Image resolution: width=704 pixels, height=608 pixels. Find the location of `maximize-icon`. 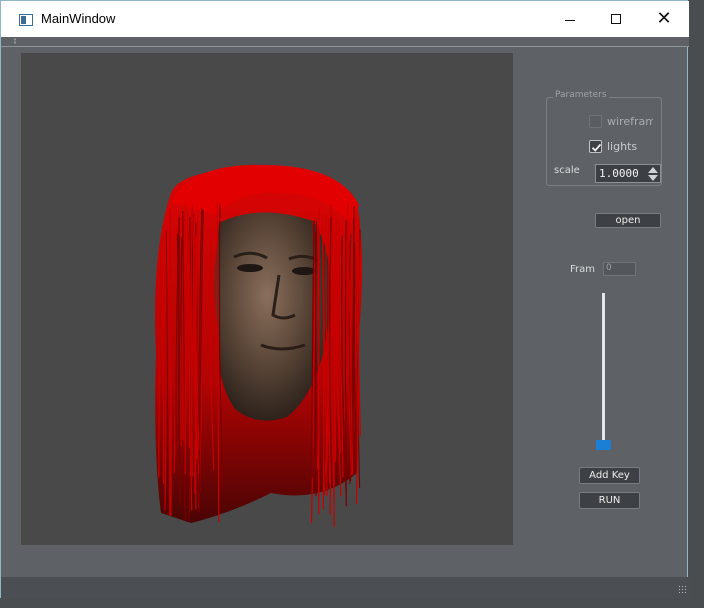

maximize-icon is located at coordinates (616, 19).